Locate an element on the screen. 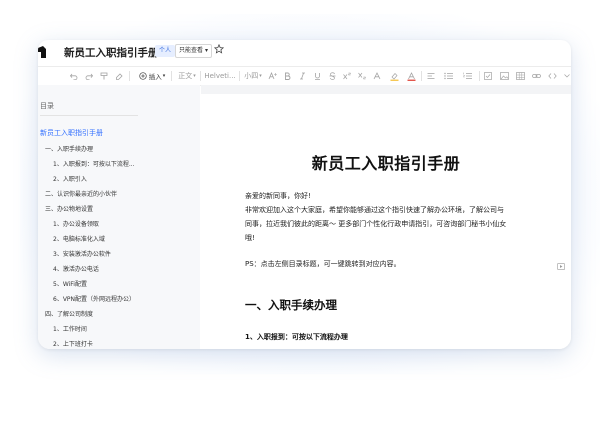  code-block-icon is located at coordinates (552, 76).